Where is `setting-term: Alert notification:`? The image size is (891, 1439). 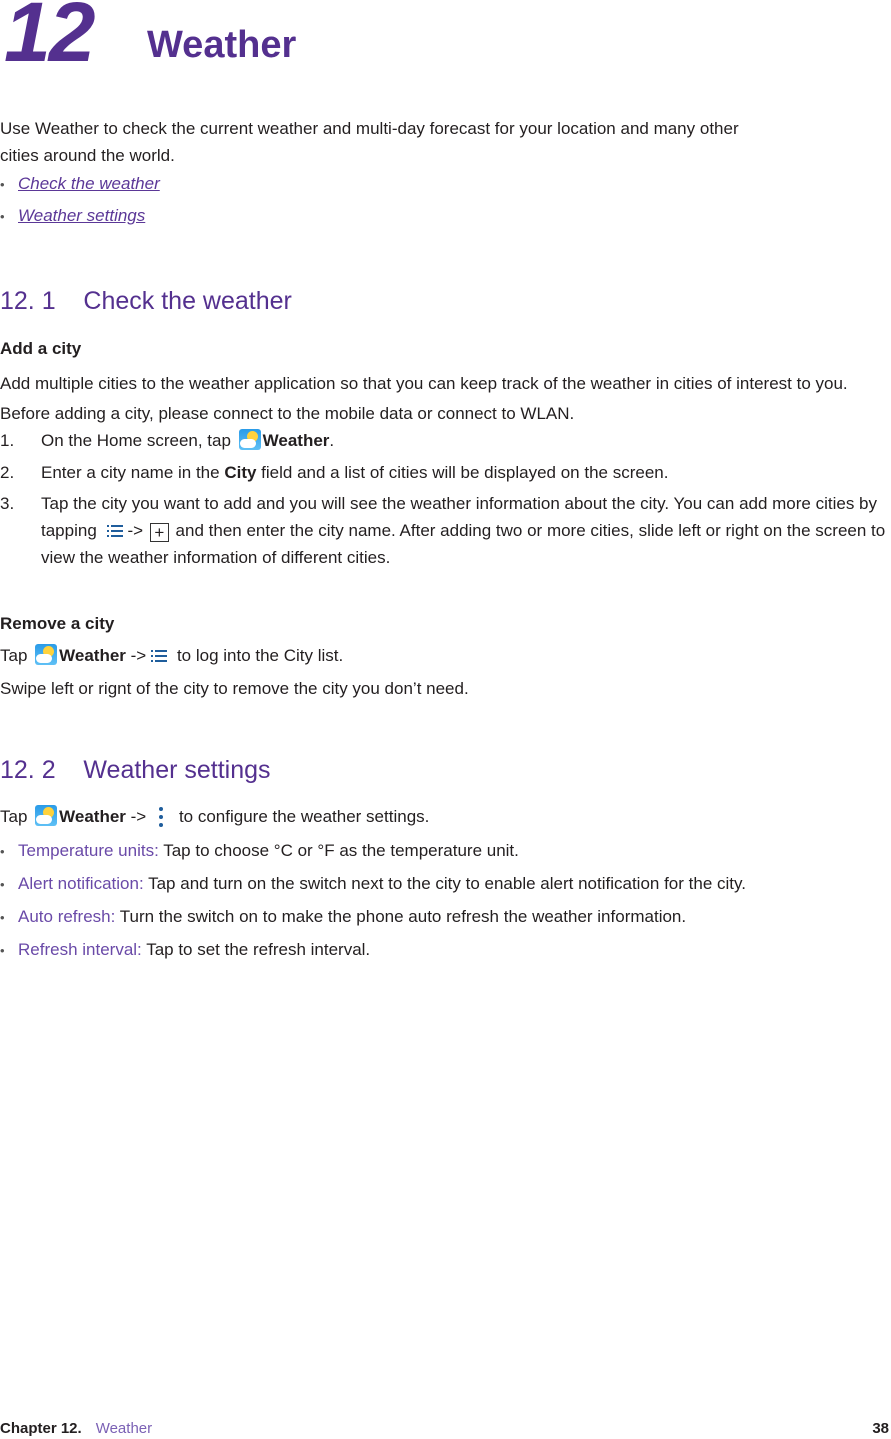 setting-term: Alert notification: is located at coordinates (81, 883).